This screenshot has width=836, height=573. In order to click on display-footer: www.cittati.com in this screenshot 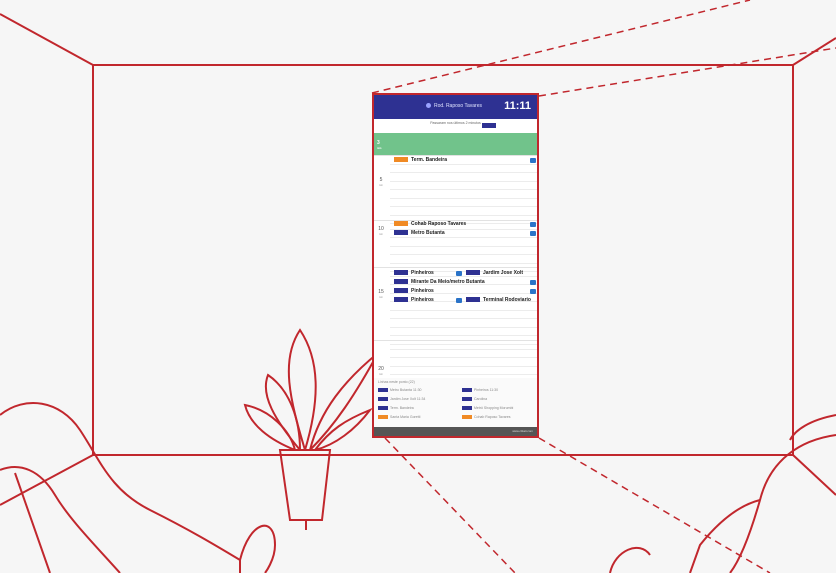, I will do `click(455, 431)`.